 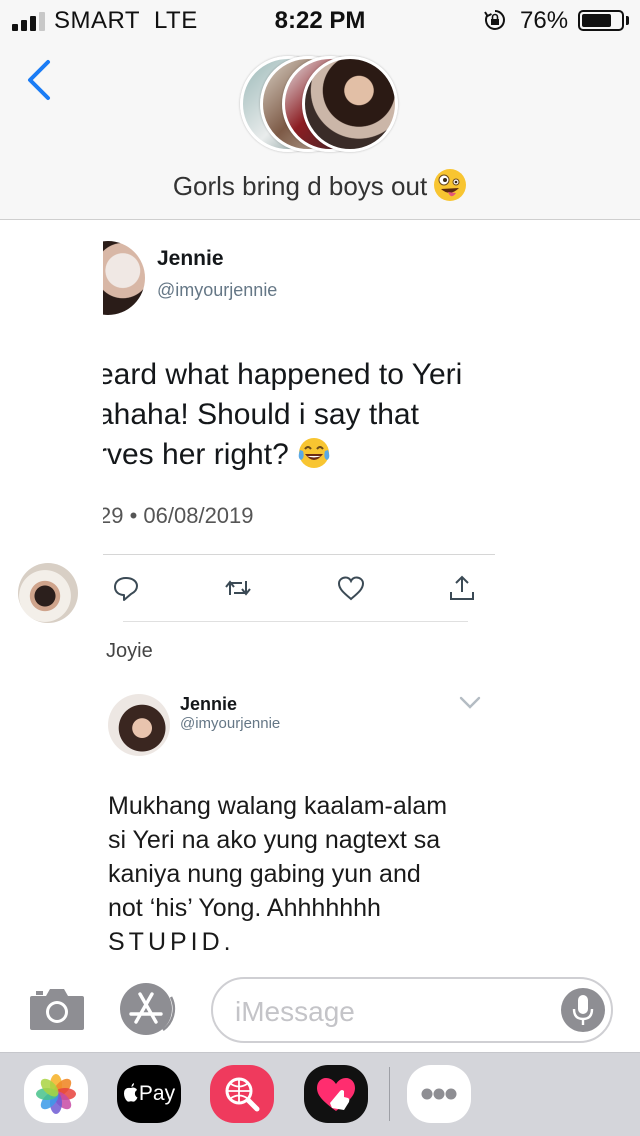 I want to click on group-avatar, so click(x=350, y=104).